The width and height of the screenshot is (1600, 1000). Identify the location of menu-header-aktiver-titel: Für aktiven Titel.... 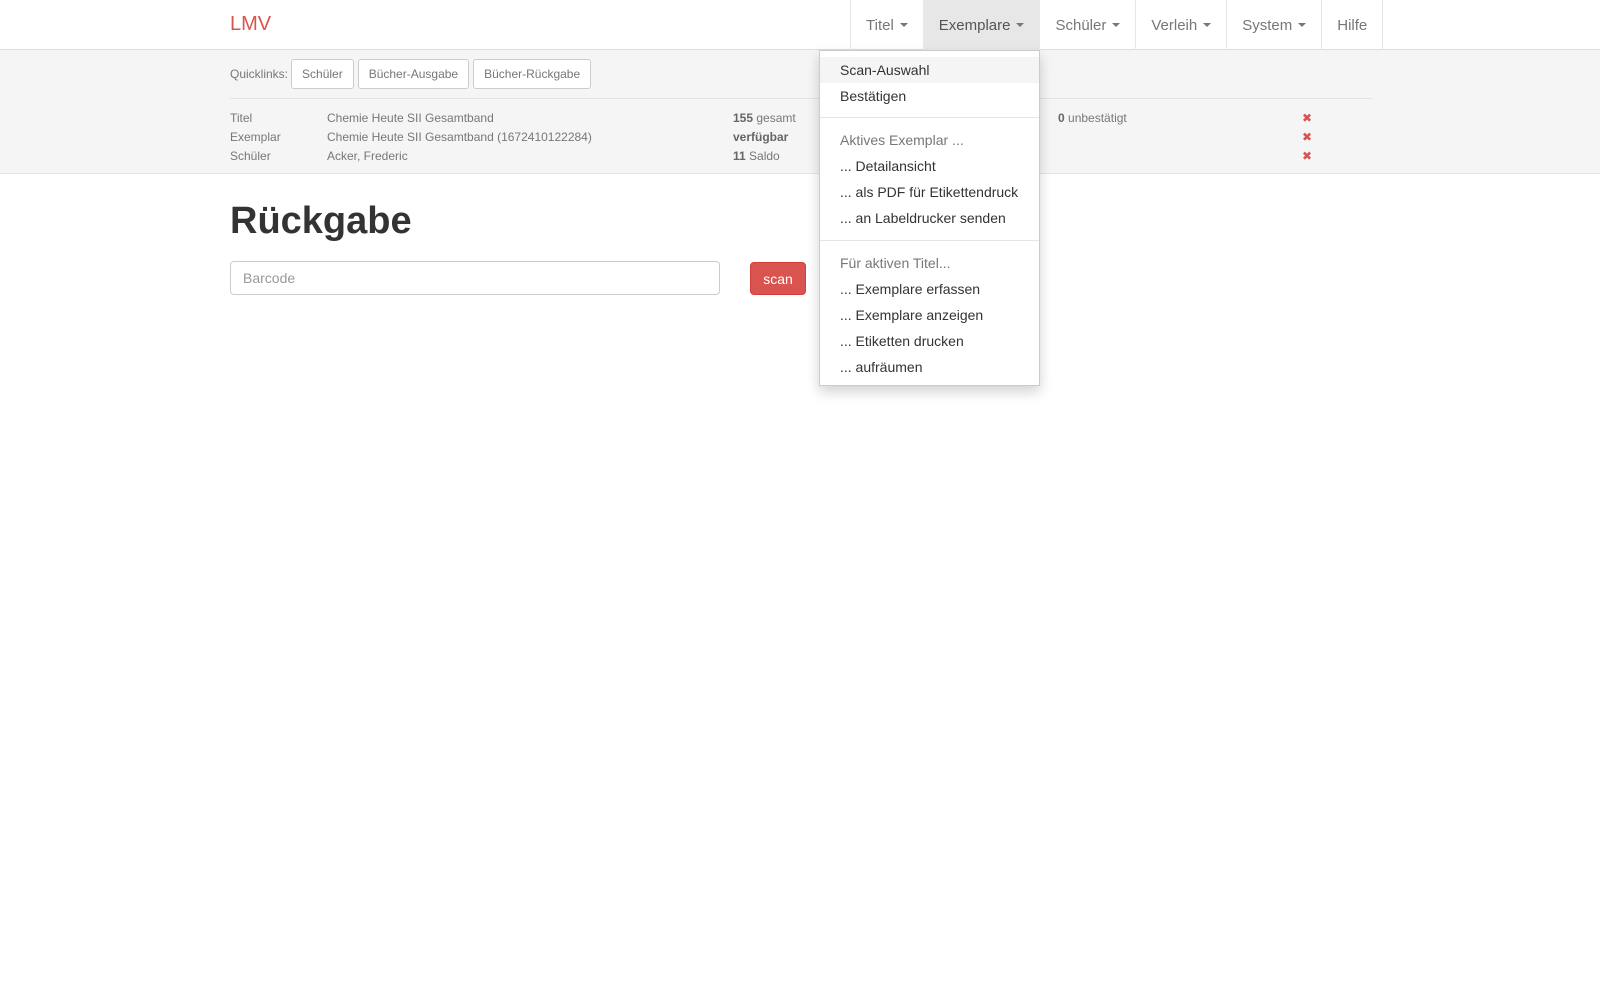
(895, 263).